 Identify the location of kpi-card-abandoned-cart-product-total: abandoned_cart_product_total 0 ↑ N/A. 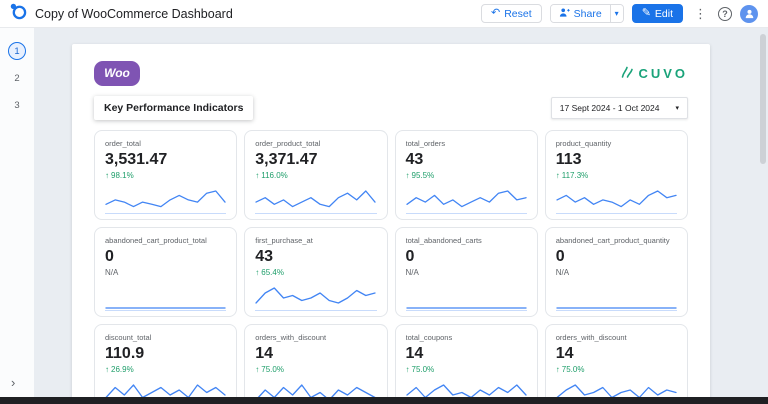
(166, 272).